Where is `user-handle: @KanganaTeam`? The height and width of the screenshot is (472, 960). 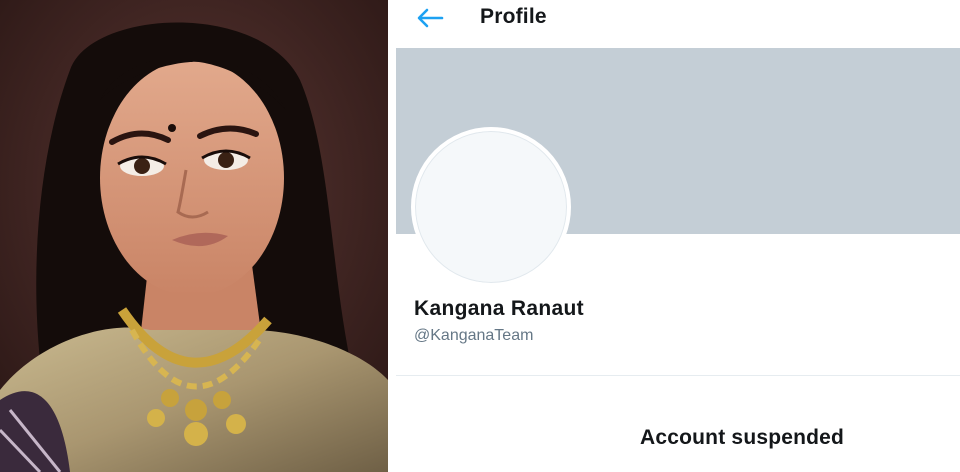 user-handle: @KanganaTeam is located at coordinates (474, 335).